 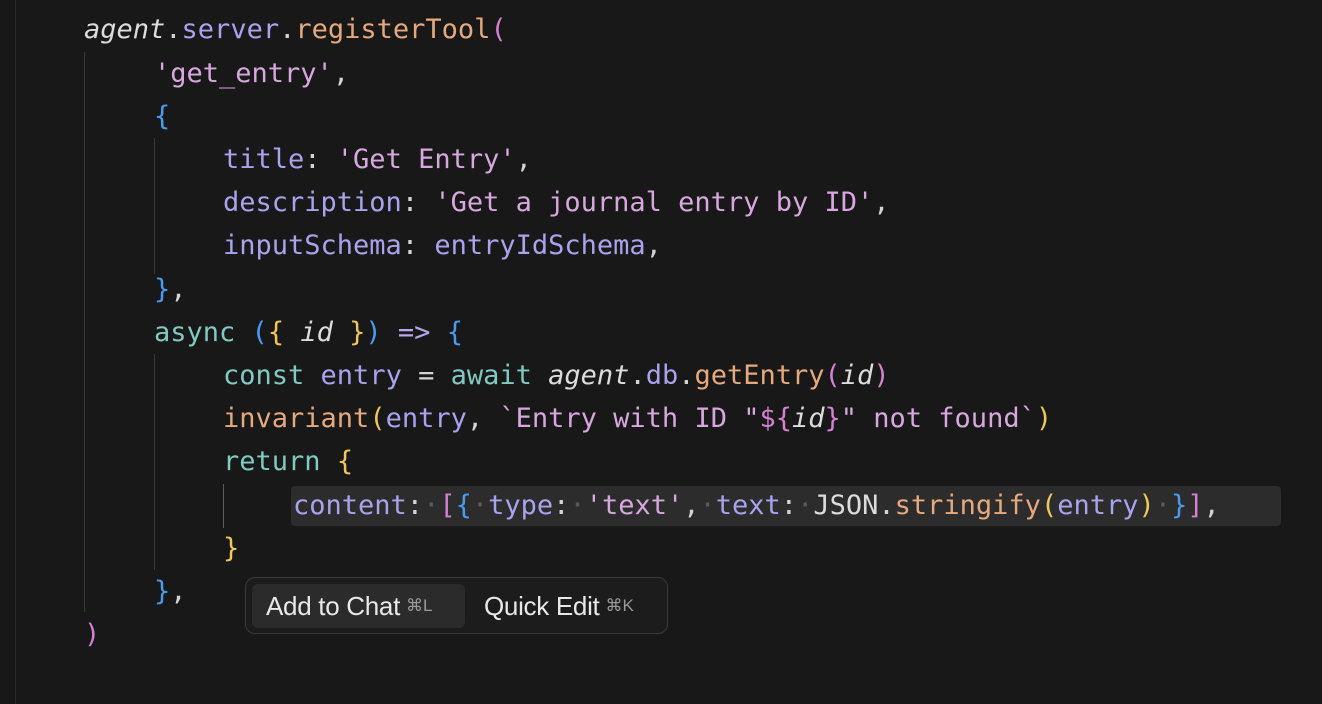 I want to click on code-line: }, so click(x=231, y=549).